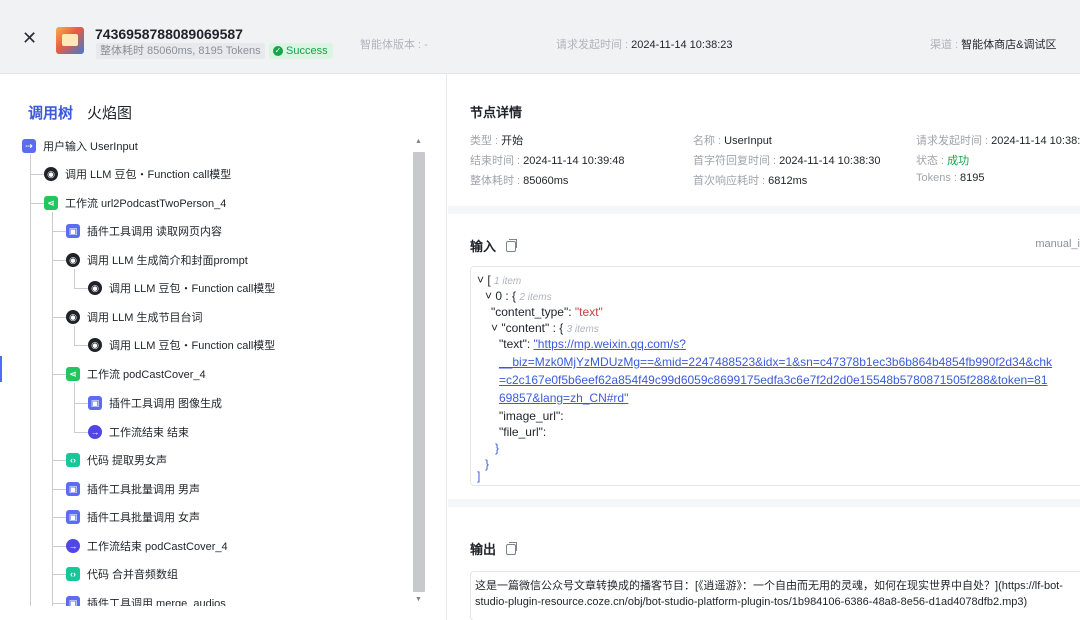  Describe the element at coordinates (155, 403) in the screenshot. I see `tree-node: ▣ 插件工具调用 图像生成` at that location.